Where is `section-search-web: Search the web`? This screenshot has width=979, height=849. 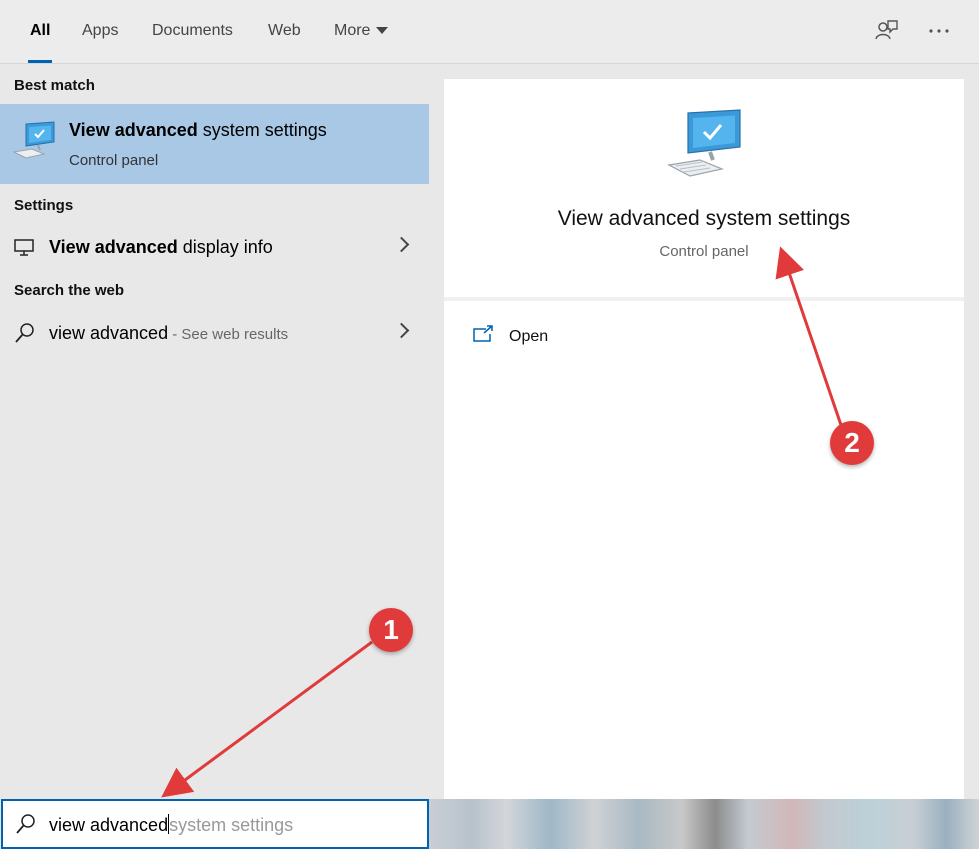
section-search-web: Search the web is located at coordinates (69, 290).